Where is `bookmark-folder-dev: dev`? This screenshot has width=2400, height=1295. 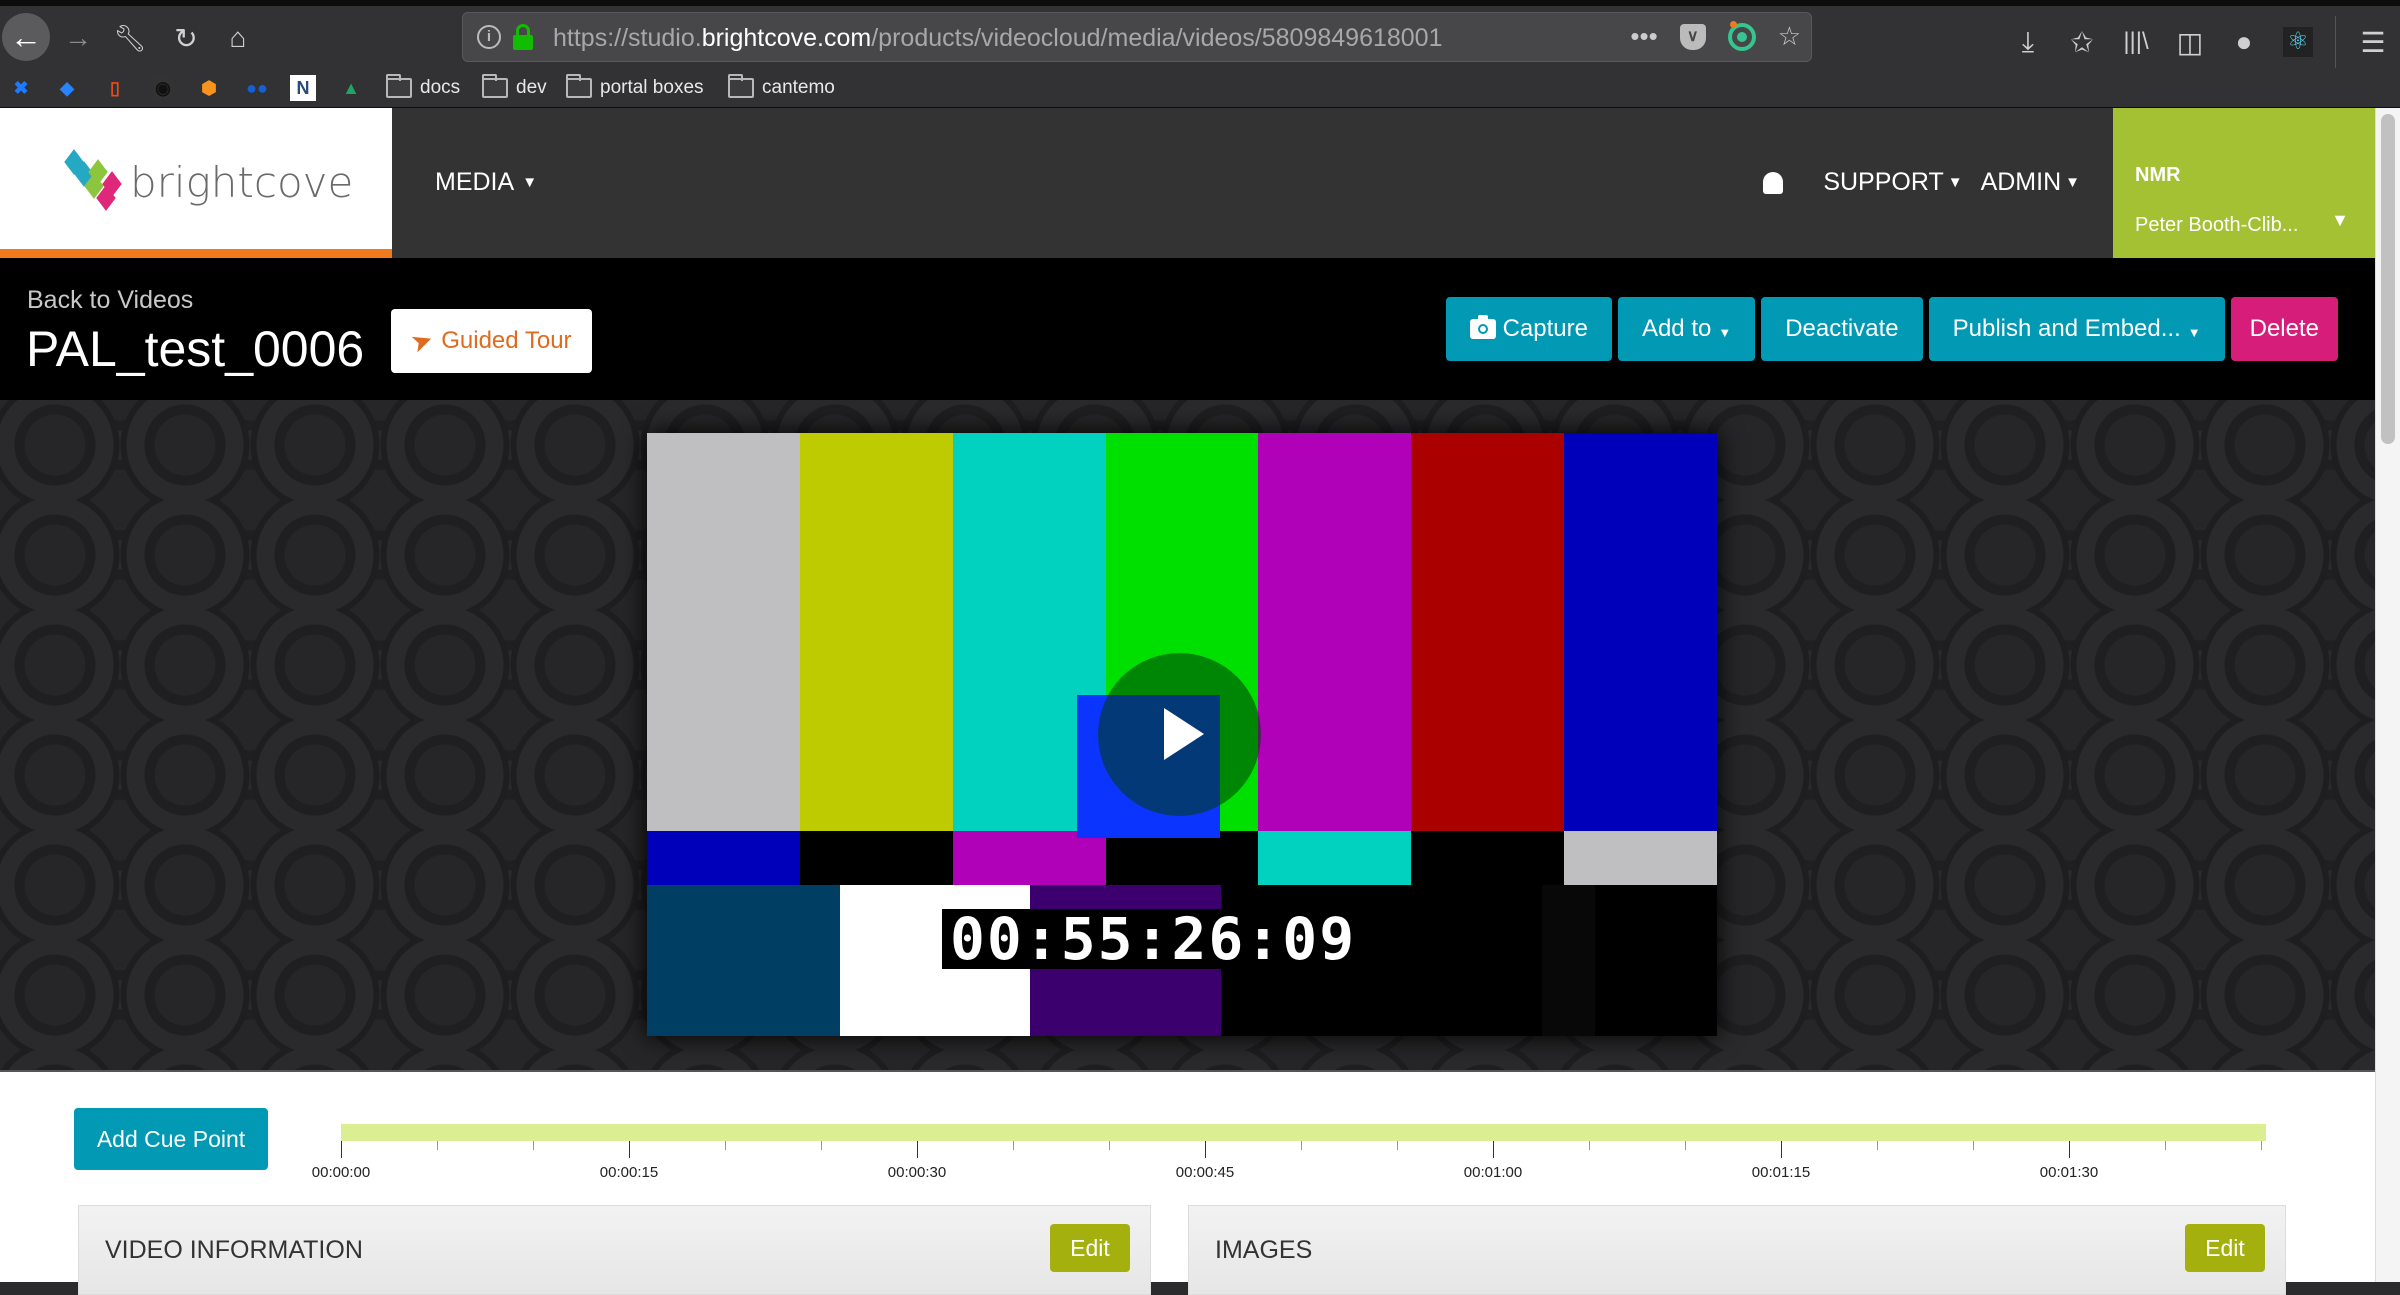 bookmark-folder-dev: dev is located at coordinates (514, 88).